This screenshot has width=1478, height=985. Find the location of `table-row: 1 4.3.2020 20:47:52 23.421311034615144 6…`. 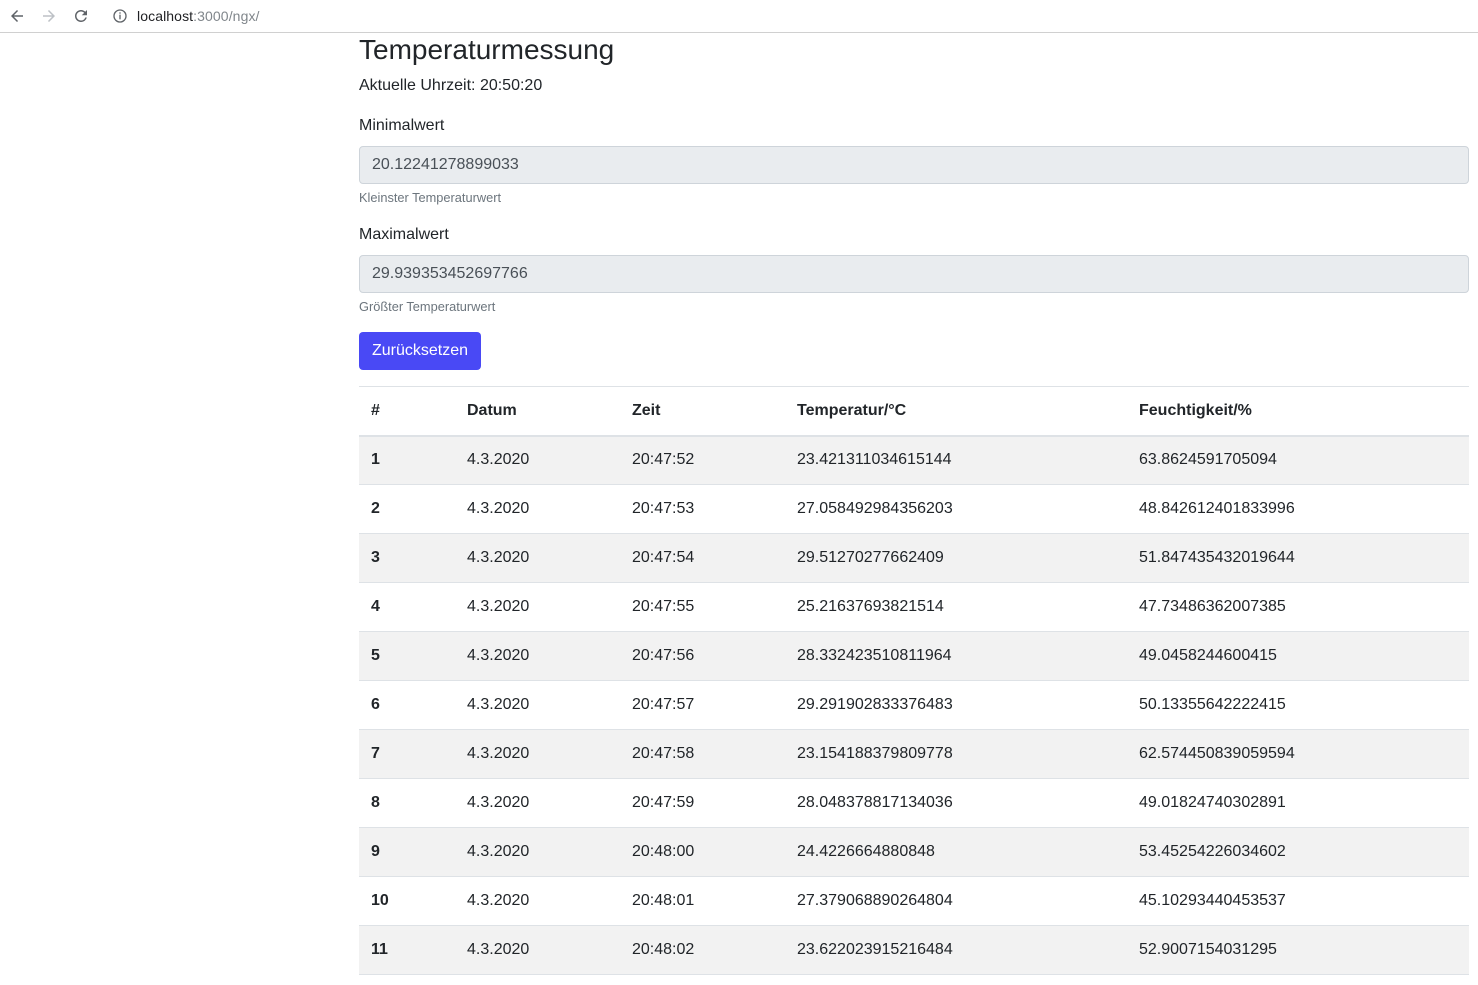

table-row: 1 4.3.2020 20:47:52 23.421311034615144 6… is located at coordinates (914, 460).